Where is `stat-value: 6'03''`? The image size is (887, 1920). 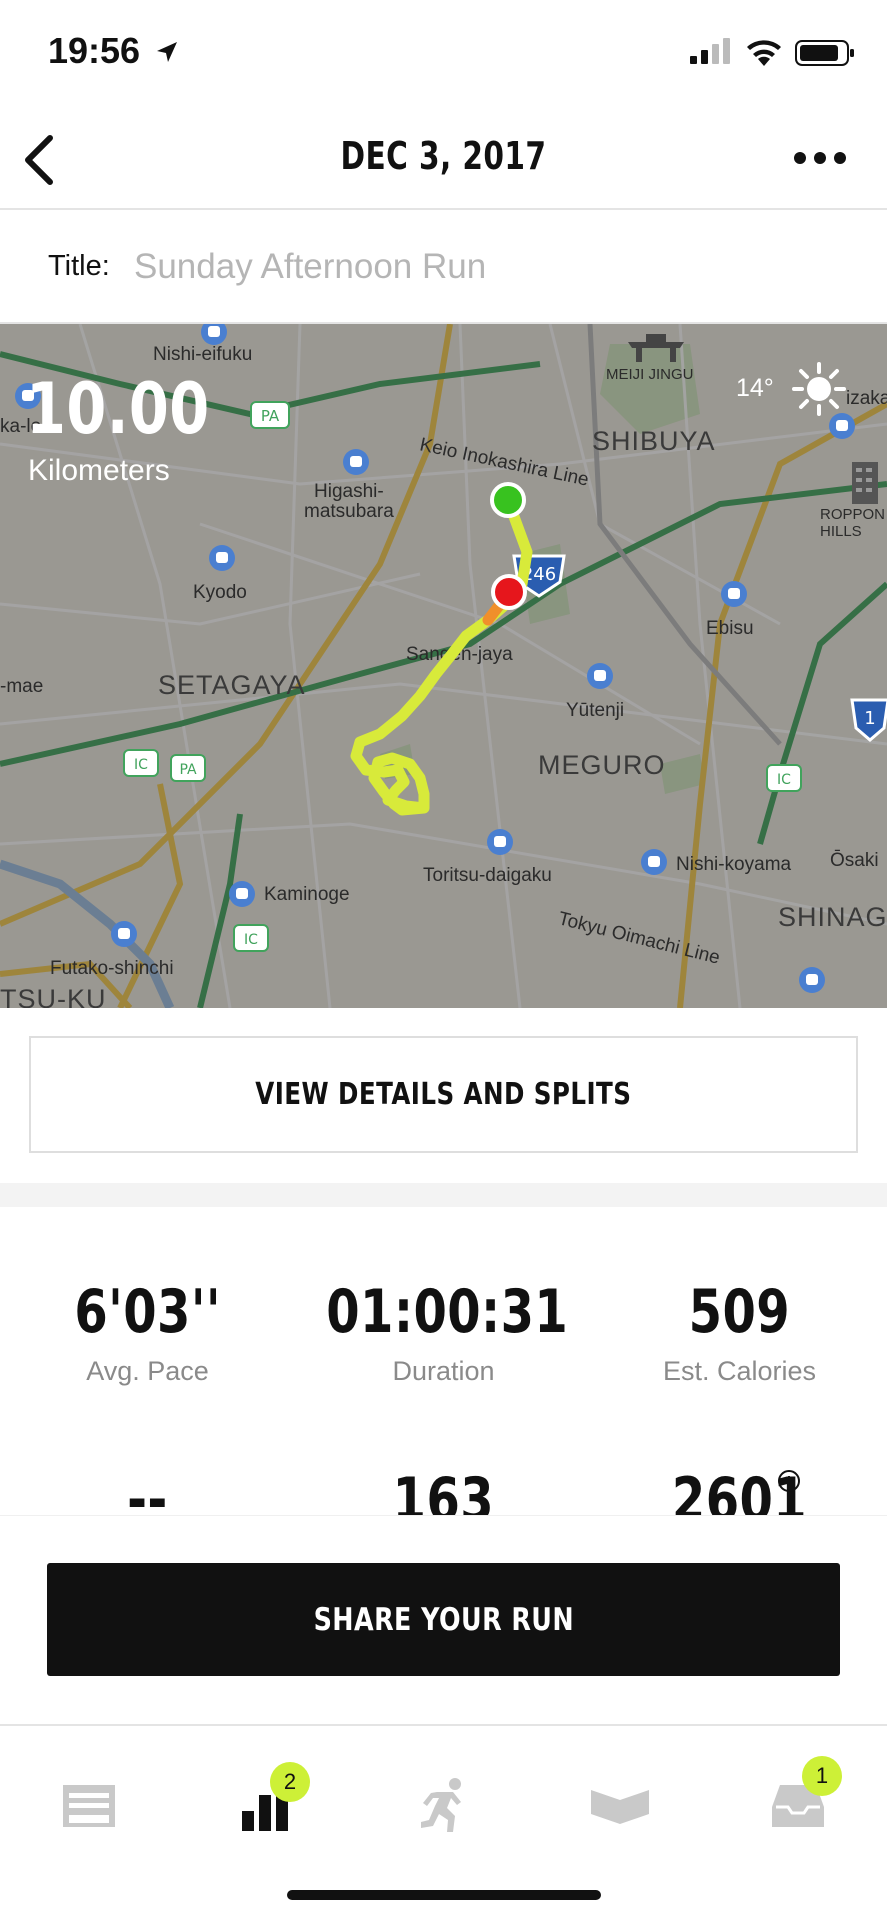
stat-value: 6'03'' is located at coordinates (147, 1312).